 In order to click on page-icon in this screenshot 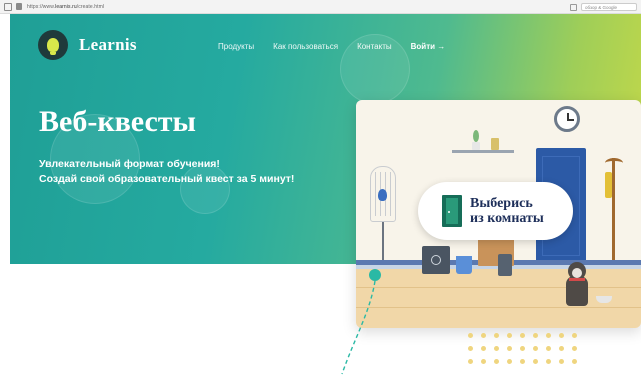, I will do `click(8, 6)`.